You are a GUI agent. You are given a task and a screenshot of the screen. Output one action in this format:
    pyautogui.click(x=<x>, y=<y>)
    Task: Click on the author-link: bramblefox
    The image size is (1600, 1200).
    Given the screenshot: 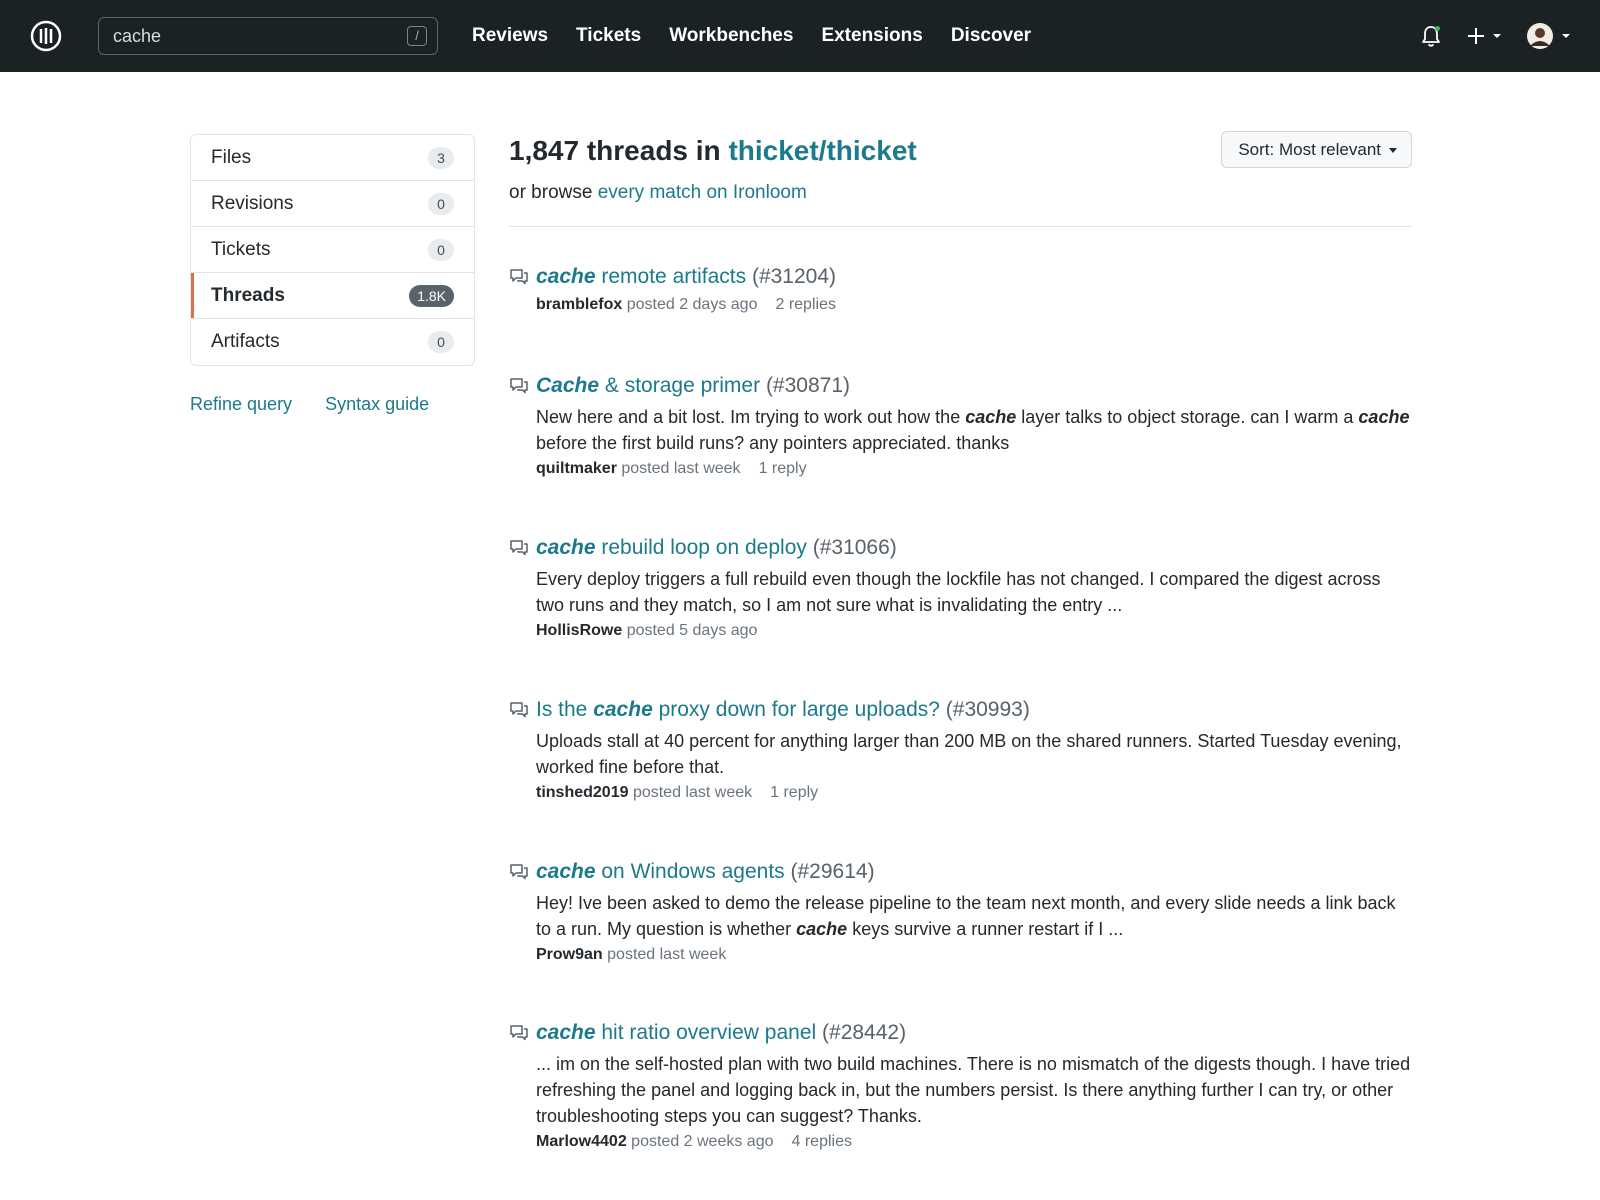 What is the action you would take?
    pyautogui.click(x=579, y=304)
    